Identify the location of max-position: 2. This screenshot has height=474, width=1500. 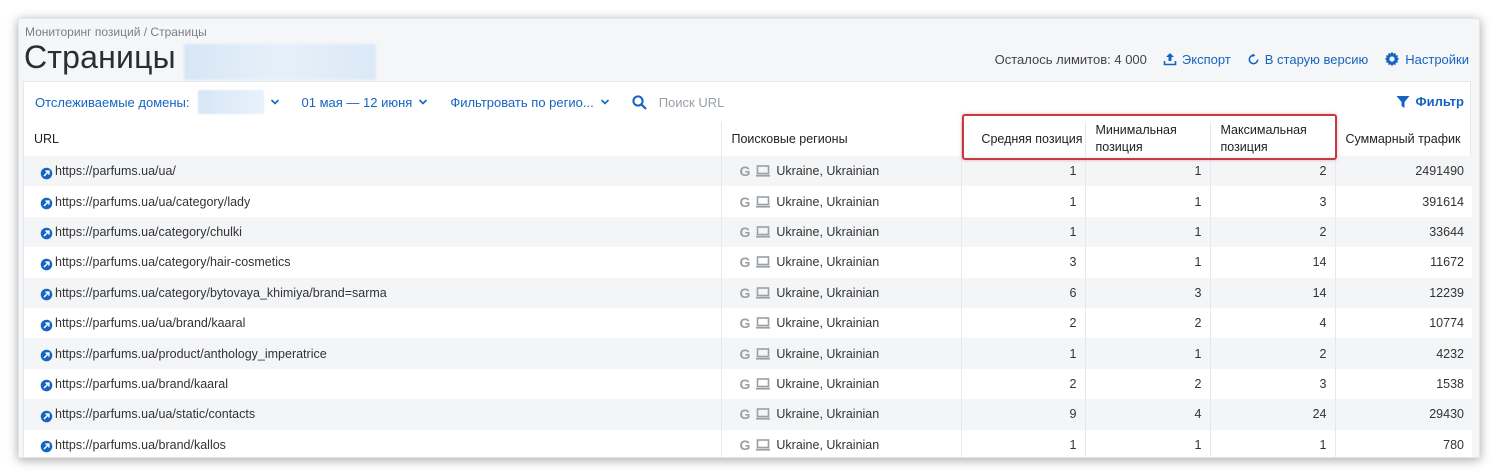
(1273, 171).